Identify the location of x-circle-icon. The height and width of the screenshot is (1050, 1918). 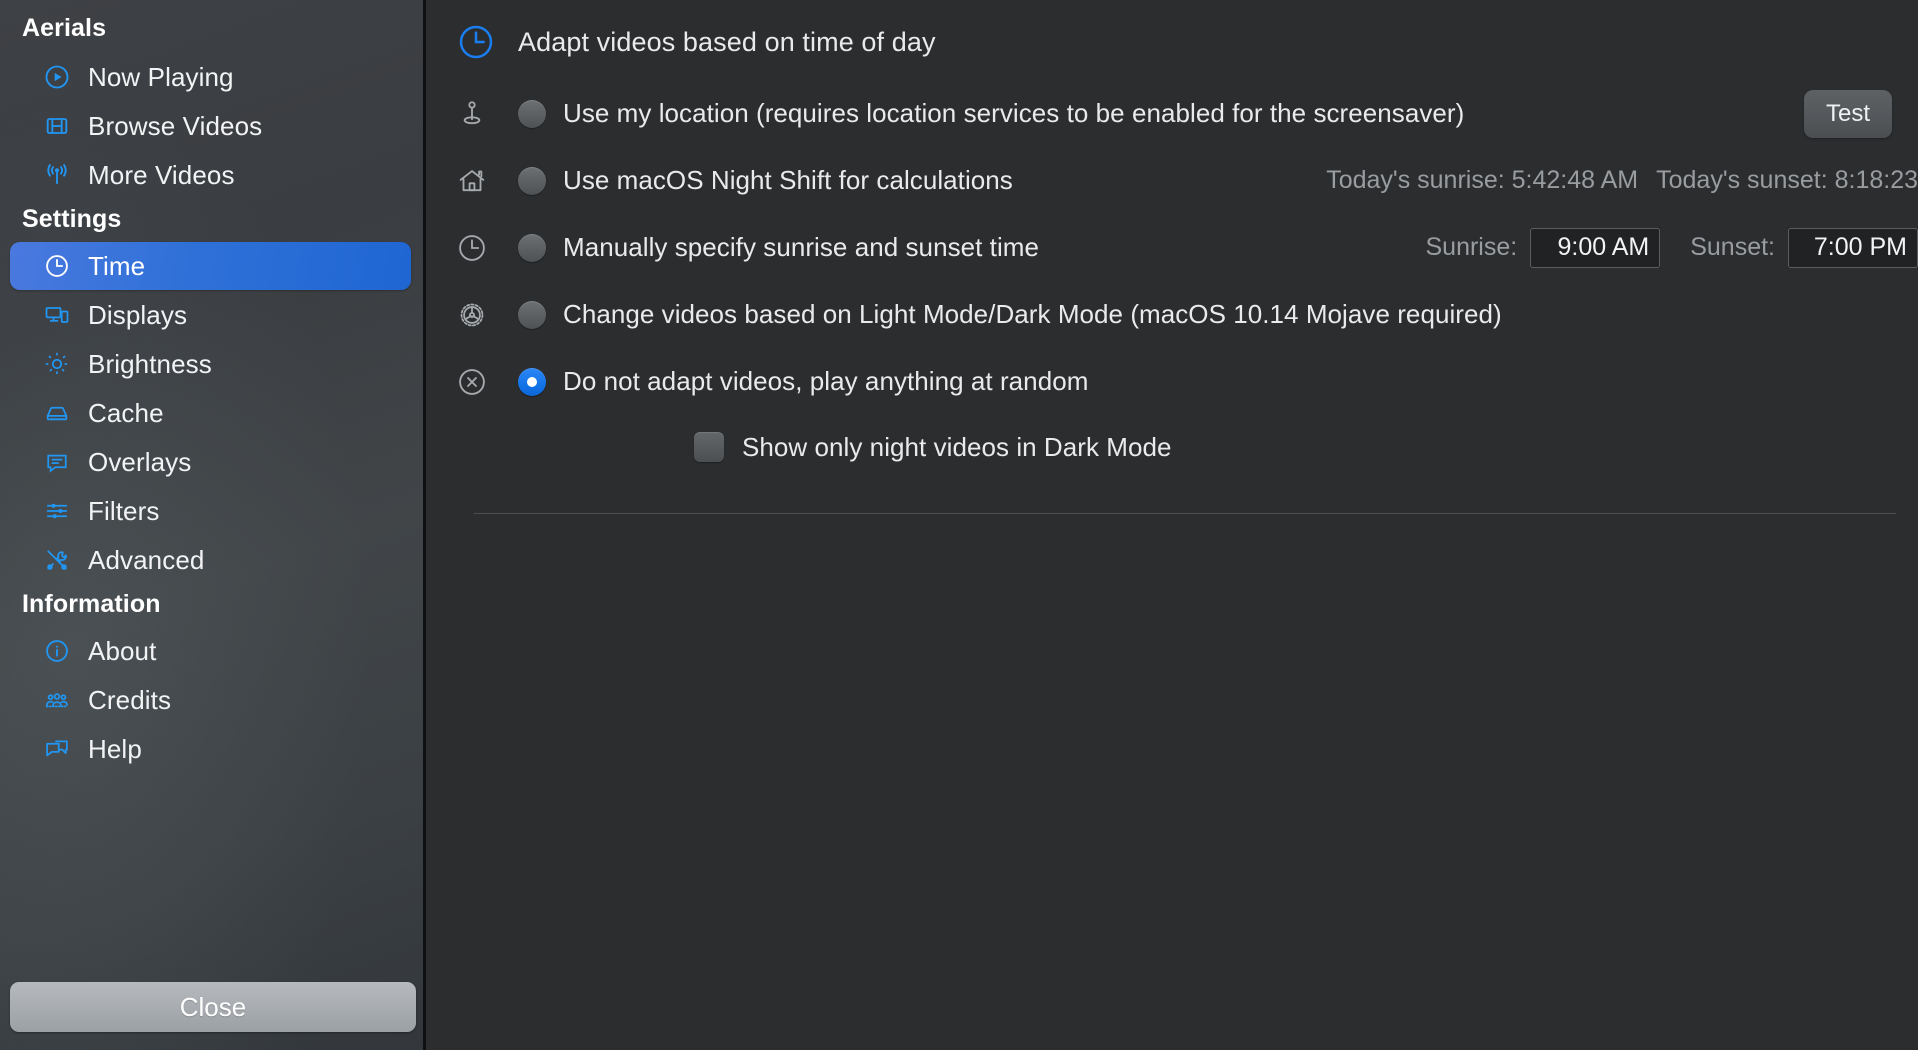
(472, 382).